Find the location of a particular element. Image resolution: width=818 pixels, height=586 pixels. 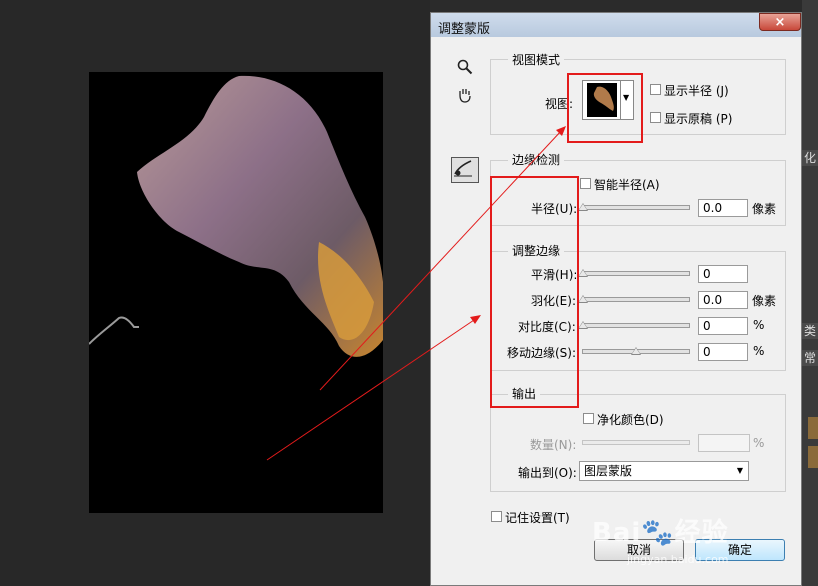

baidu-watermark: Bai🐾经验 is located at coordinates (660, 530).